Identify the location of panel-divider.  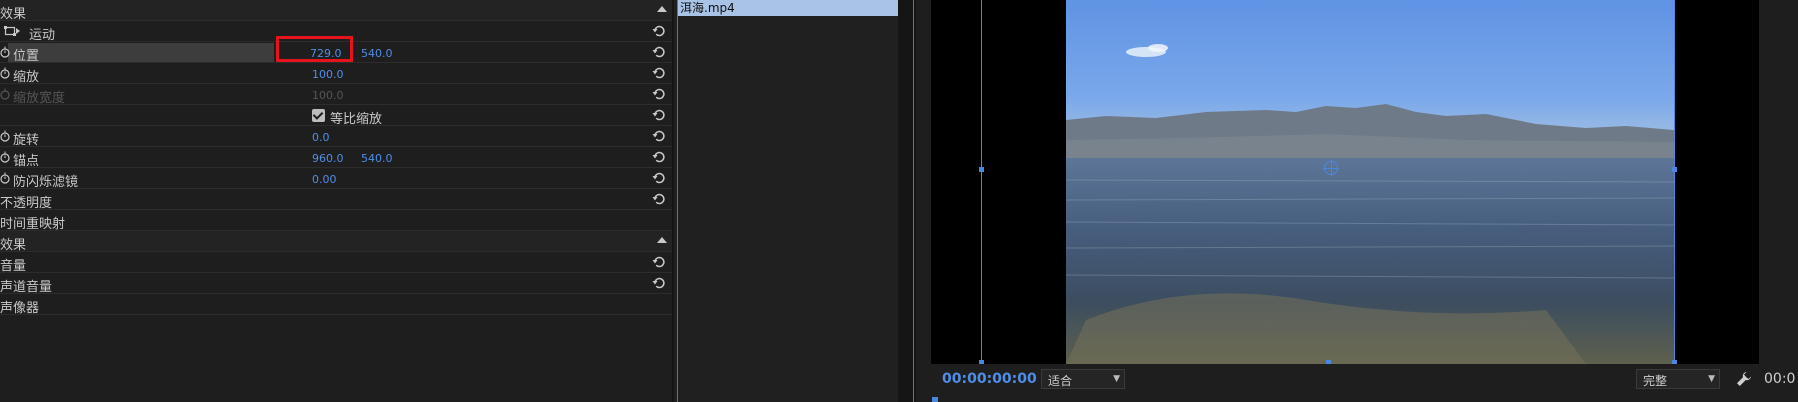
(907, 201).